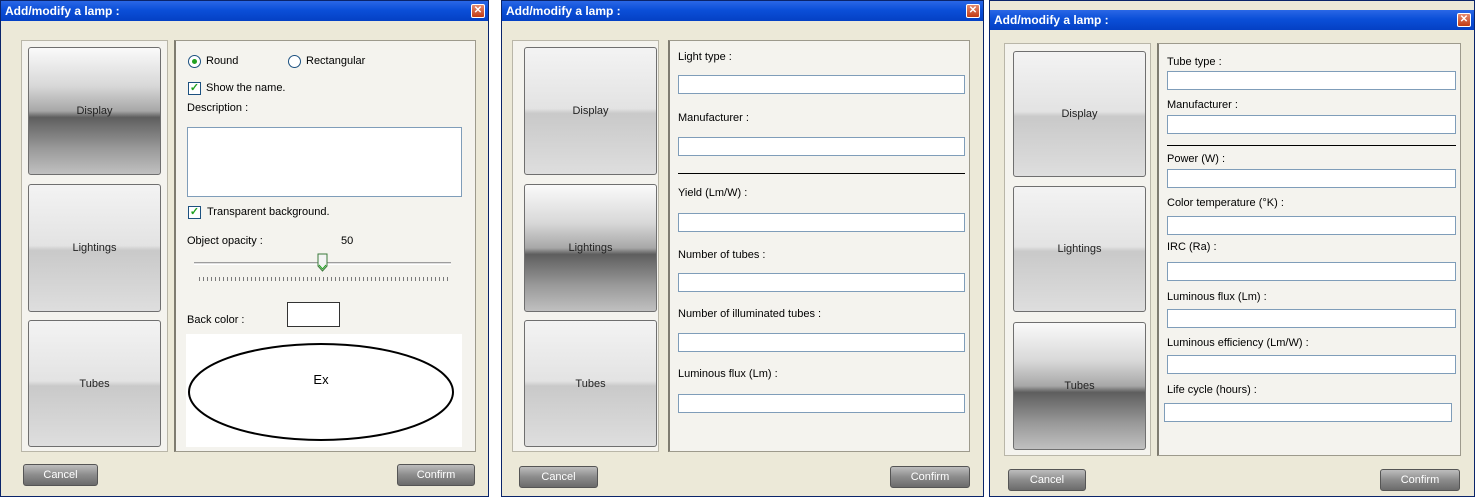 The width and height of the screenshot is (1478, 497). I want to click on yield-input, so click(821, 222).